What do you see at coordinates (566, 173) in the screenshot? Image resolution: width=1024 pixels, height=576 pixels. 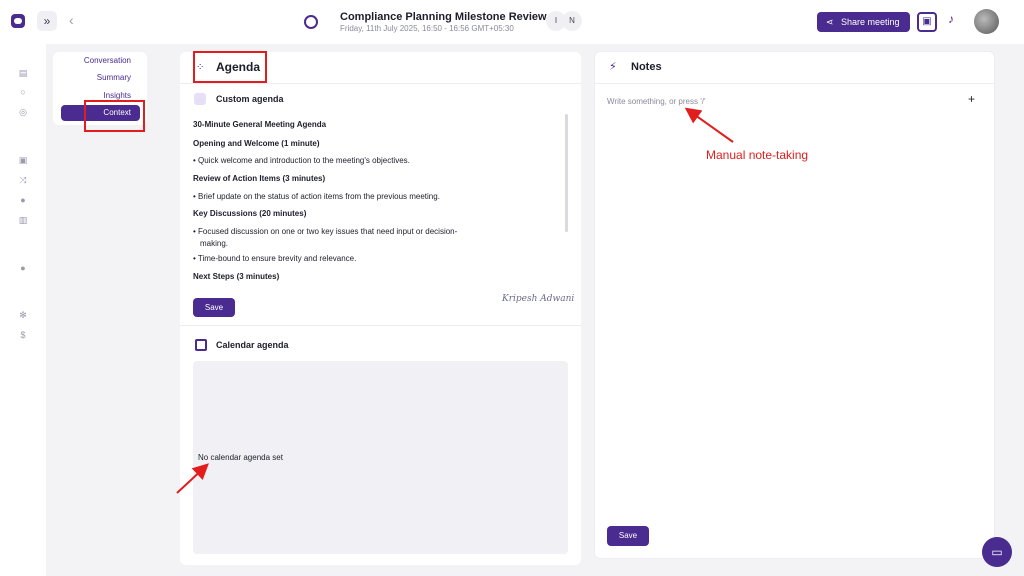 I see `agenda-scrollbar` at bounding box center [566, 173].